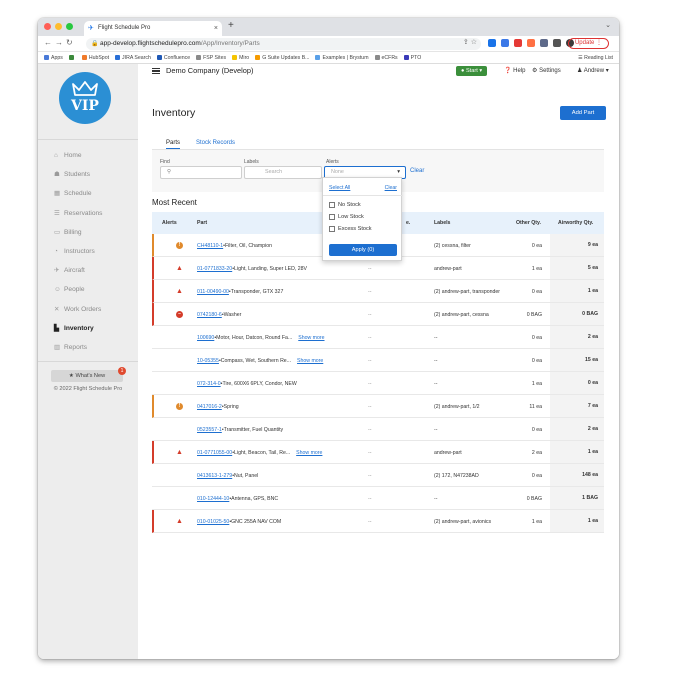 The width and height of the screenshot is (680, 678). Describe the element at coordinates (179, 521) in the screenshot. I see `warning-triangle-icon: ▲` at that location.